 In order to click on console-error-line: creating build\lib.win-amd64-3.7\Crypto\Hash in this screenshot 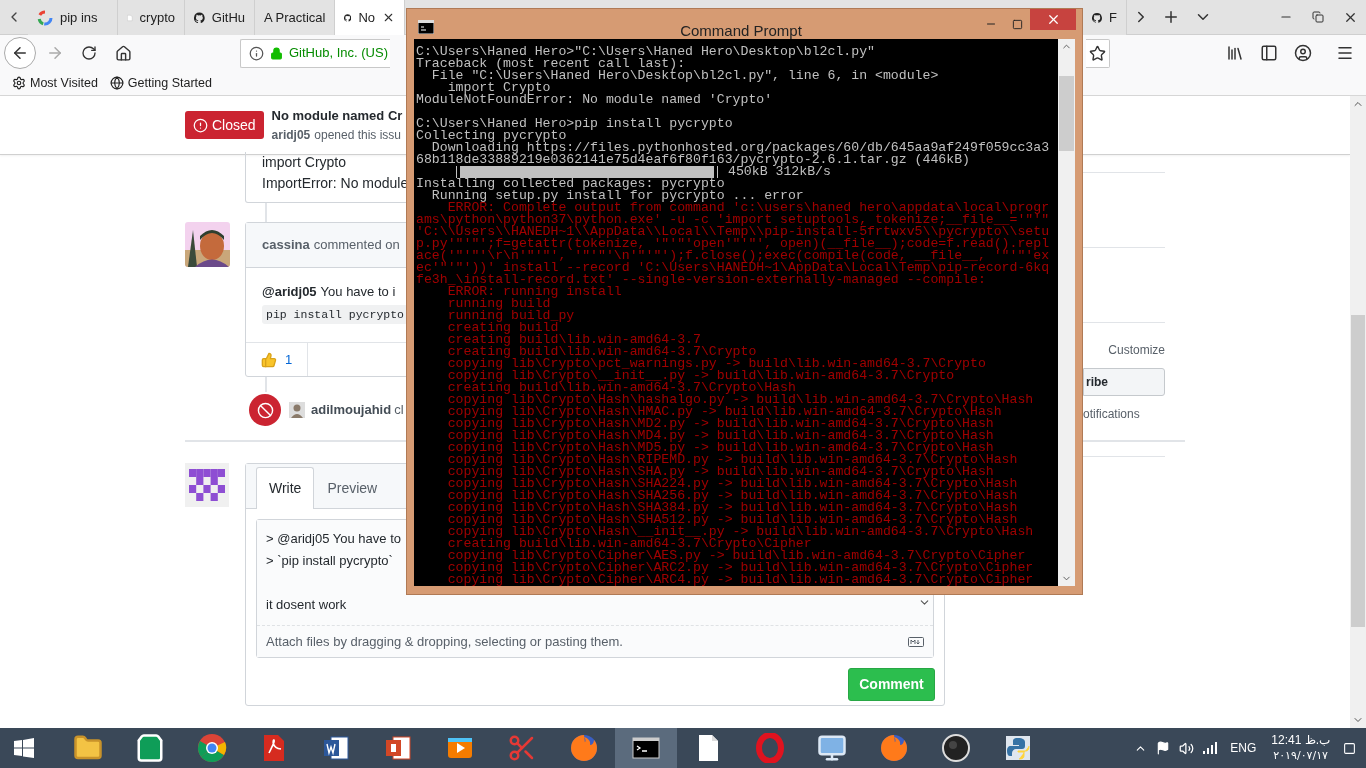, I will do `click(621, 388)`.